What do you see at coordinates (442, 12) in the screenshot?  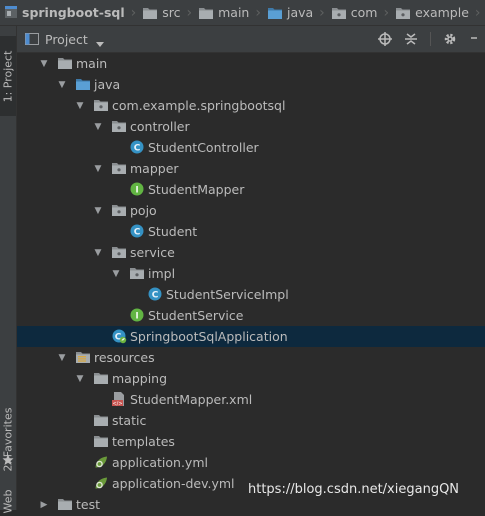 I see `breadcrumb-label: example` at bounding box center [442, 12].